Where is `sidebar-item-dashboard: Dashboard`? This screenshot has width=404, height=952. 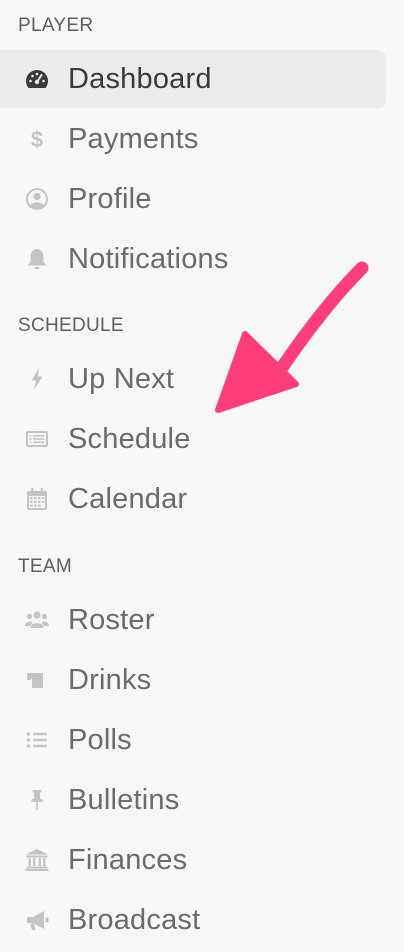
sidebar-item-dashboard: Dashboard is located at coordinates (193, 79).